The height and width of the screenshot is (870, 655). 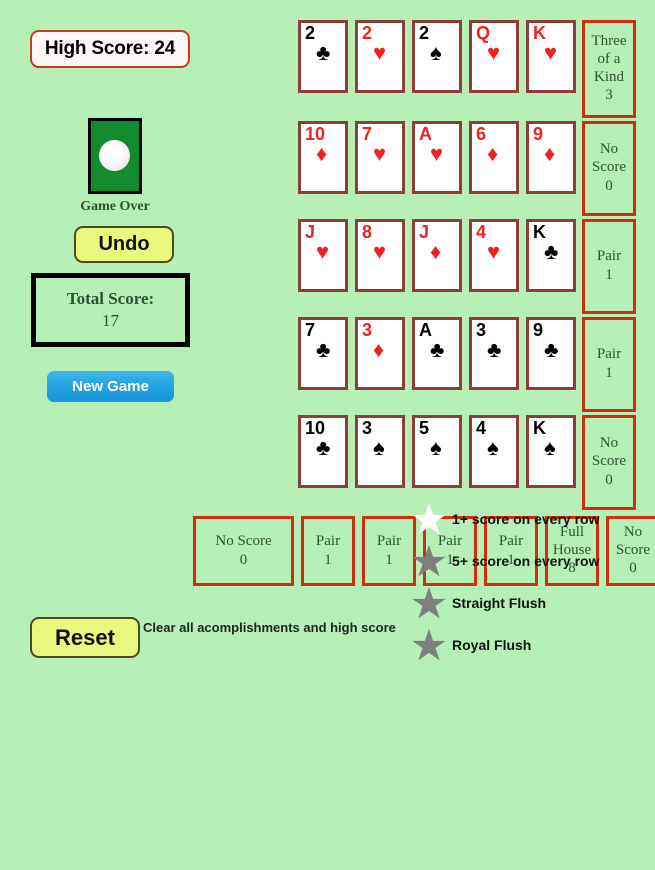 I want to click on achievement-label: Straight Flush, so click(x=499, y=602).